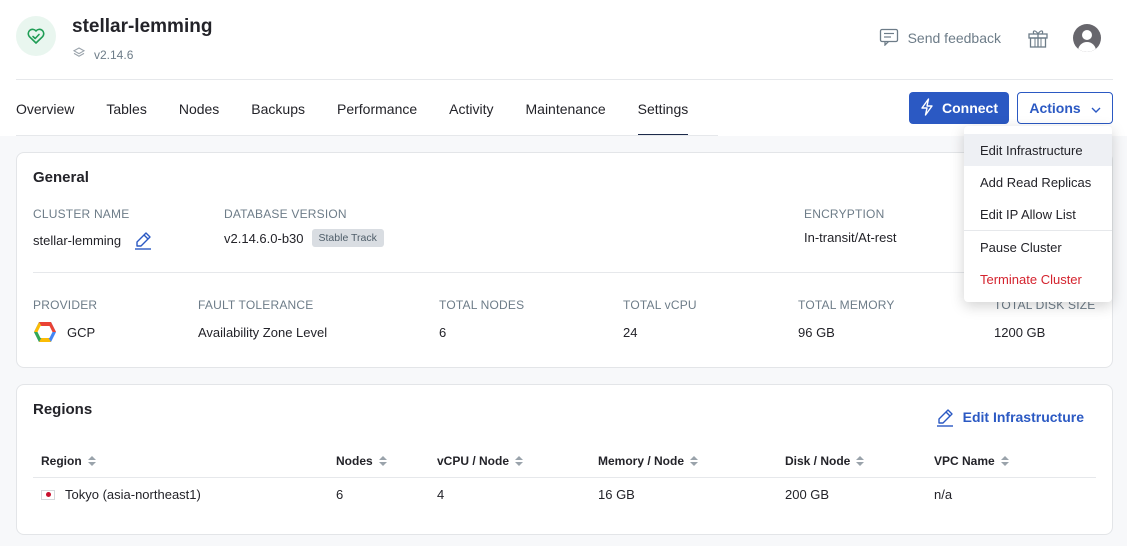 This screenshot has width=1127, height=546. Describe the element at coordinates (45, 108) in the screenshot. I see `tab-overview: Overview` at that location.